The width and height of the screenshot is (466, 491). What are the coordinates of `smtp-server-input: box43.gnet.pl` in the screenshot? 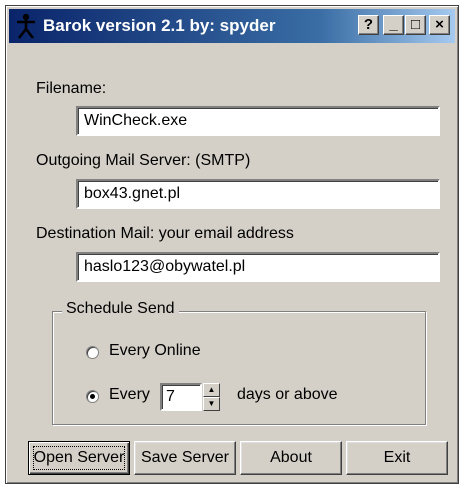 It's located at (258, 194).